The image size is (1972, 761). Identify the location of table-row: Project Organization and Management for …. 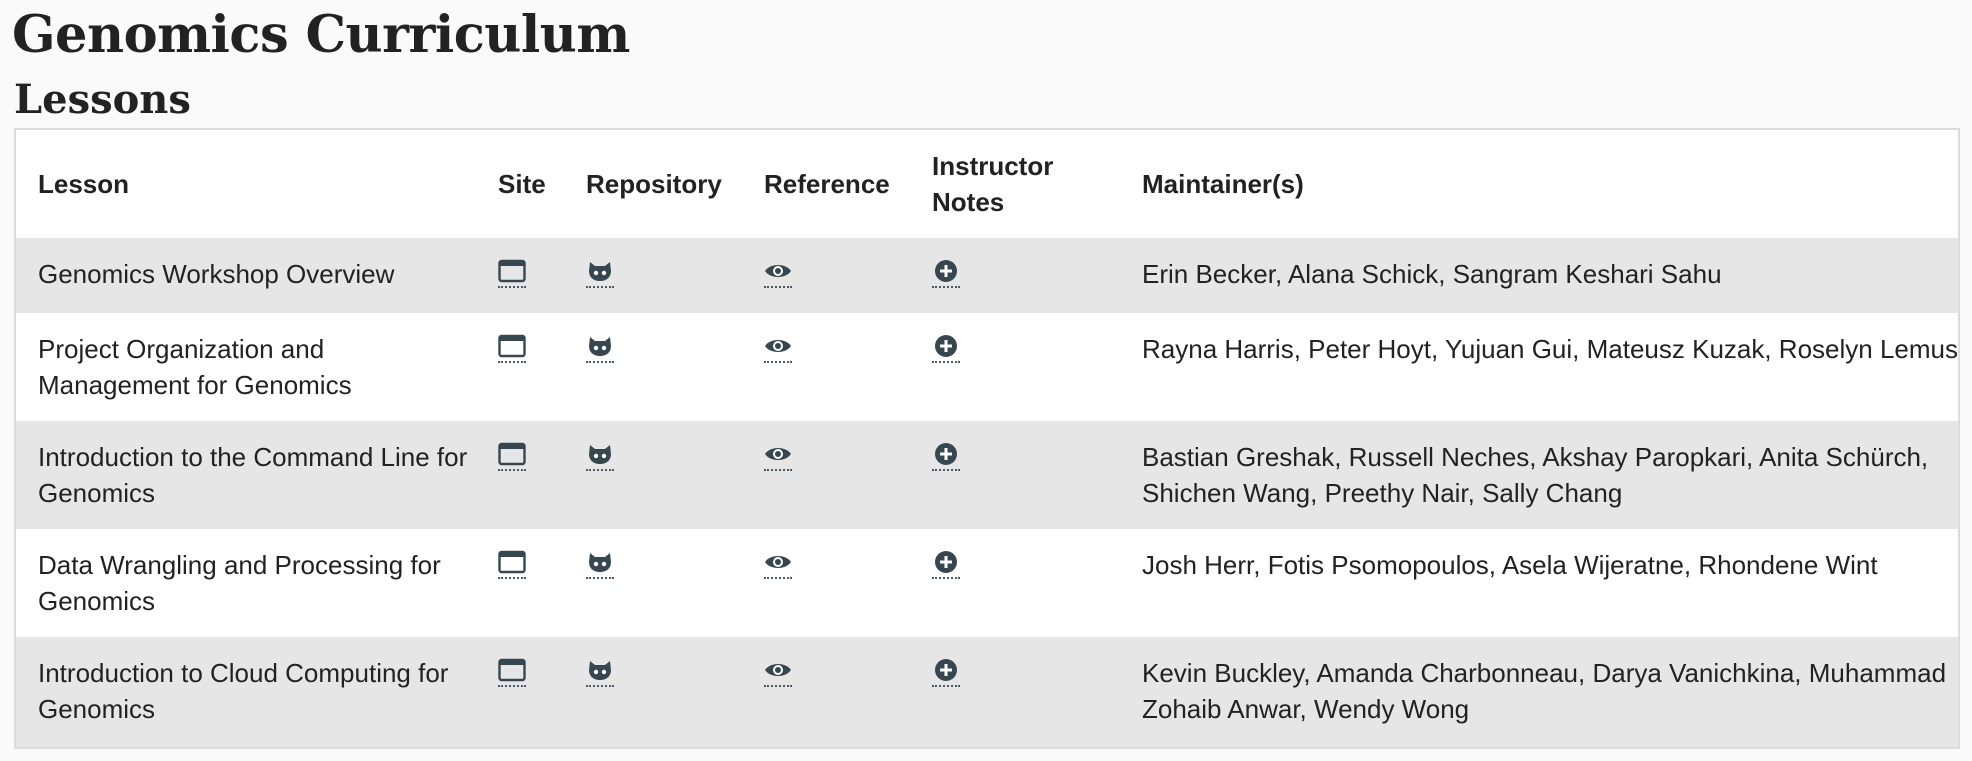
(987, 367).